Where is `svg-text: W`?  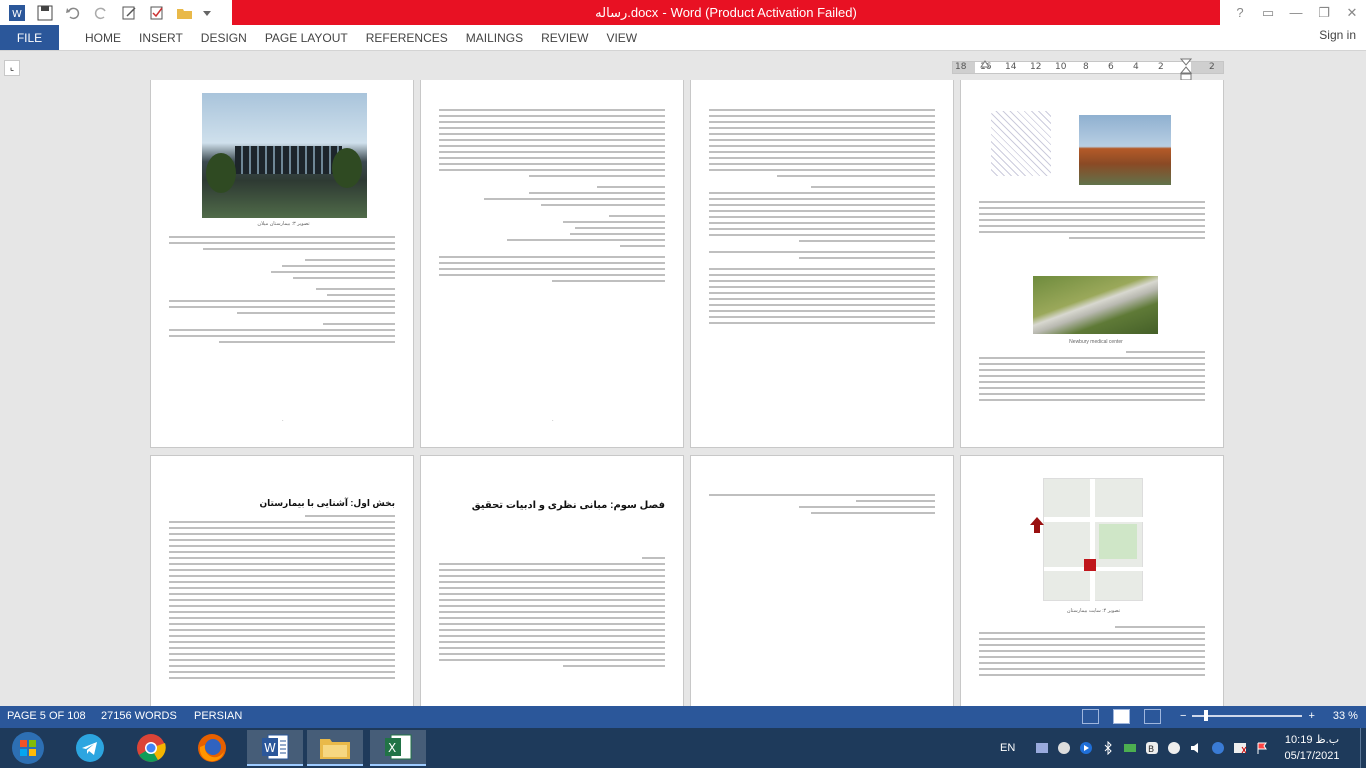
svg-text: W is located at coordinates (270, 748).